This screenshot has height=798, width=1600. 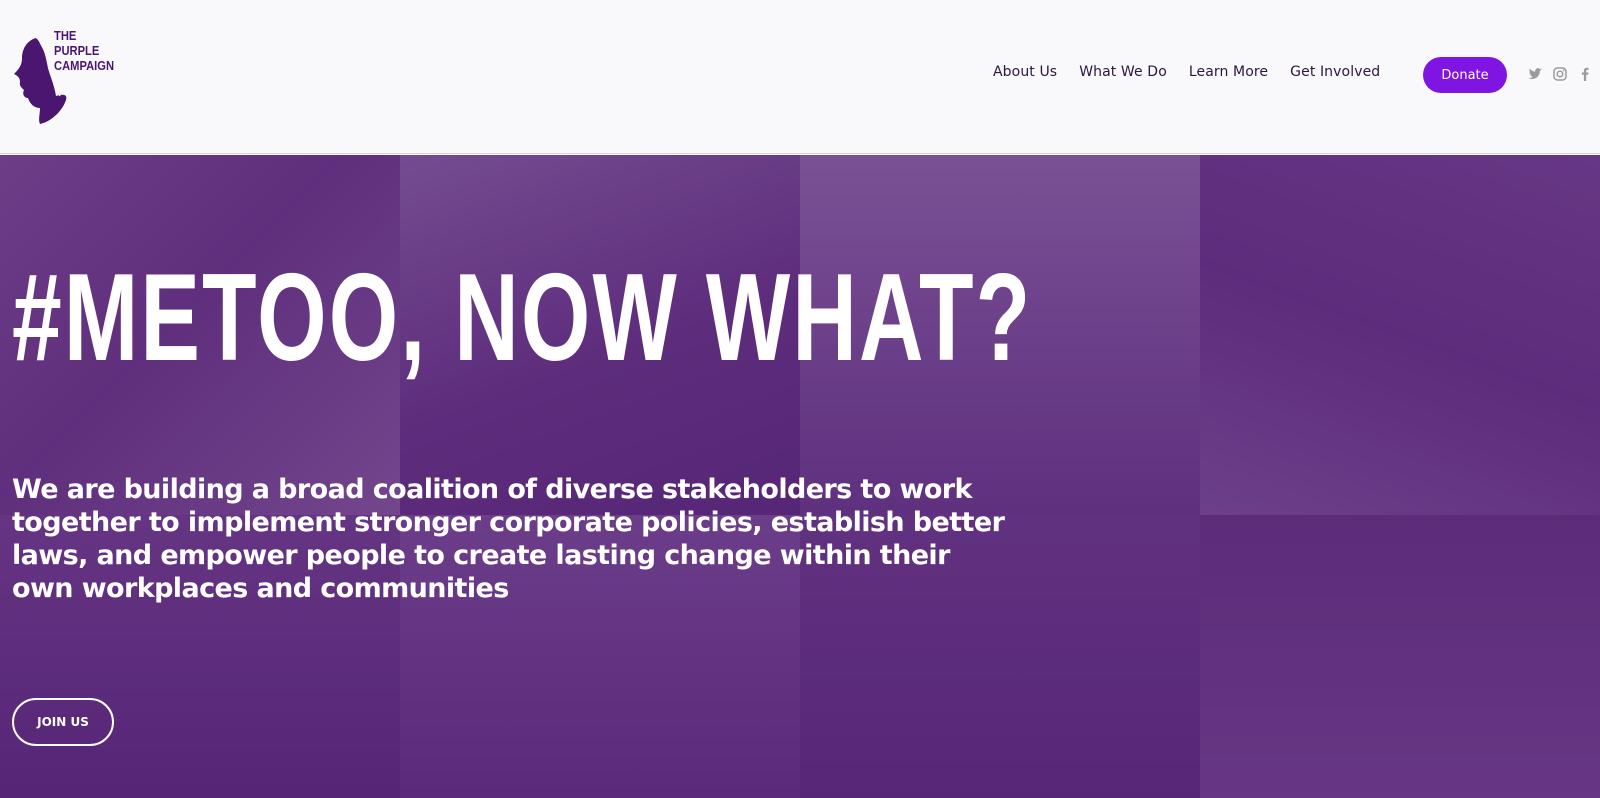 I want to click on nav-learn-more: Learn More, so click(x=1228, y=72).